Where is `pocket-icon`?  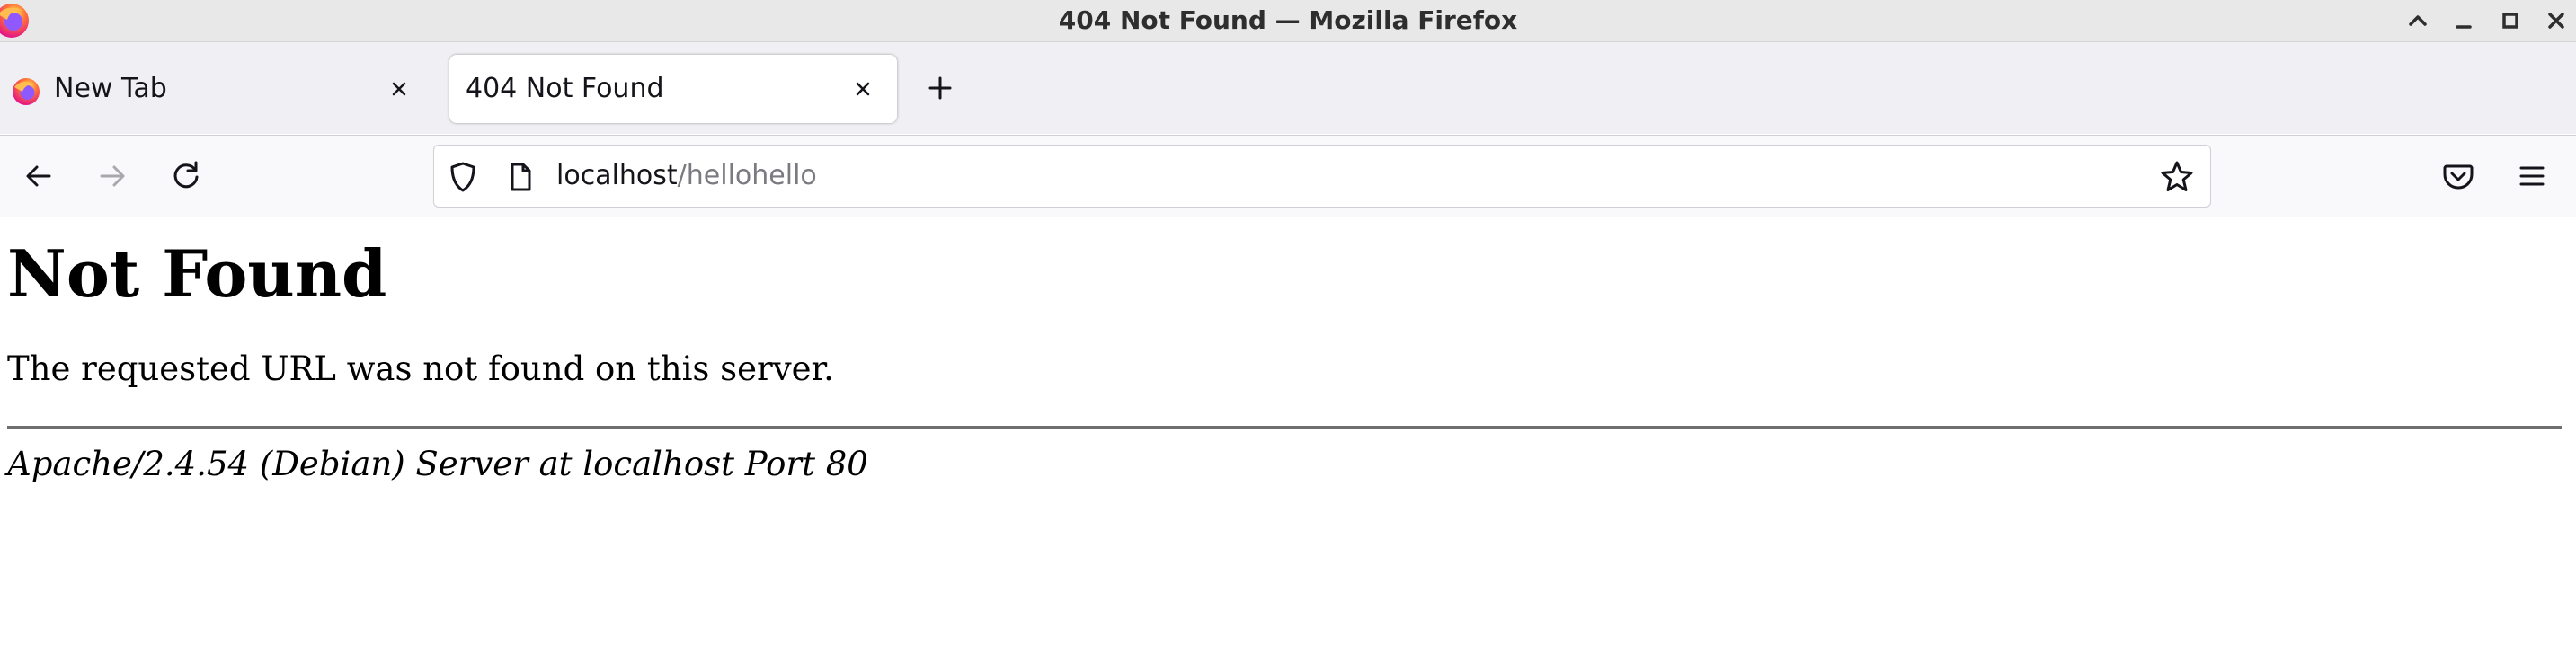 pocket-icon is located at coordinates (2458, 176).